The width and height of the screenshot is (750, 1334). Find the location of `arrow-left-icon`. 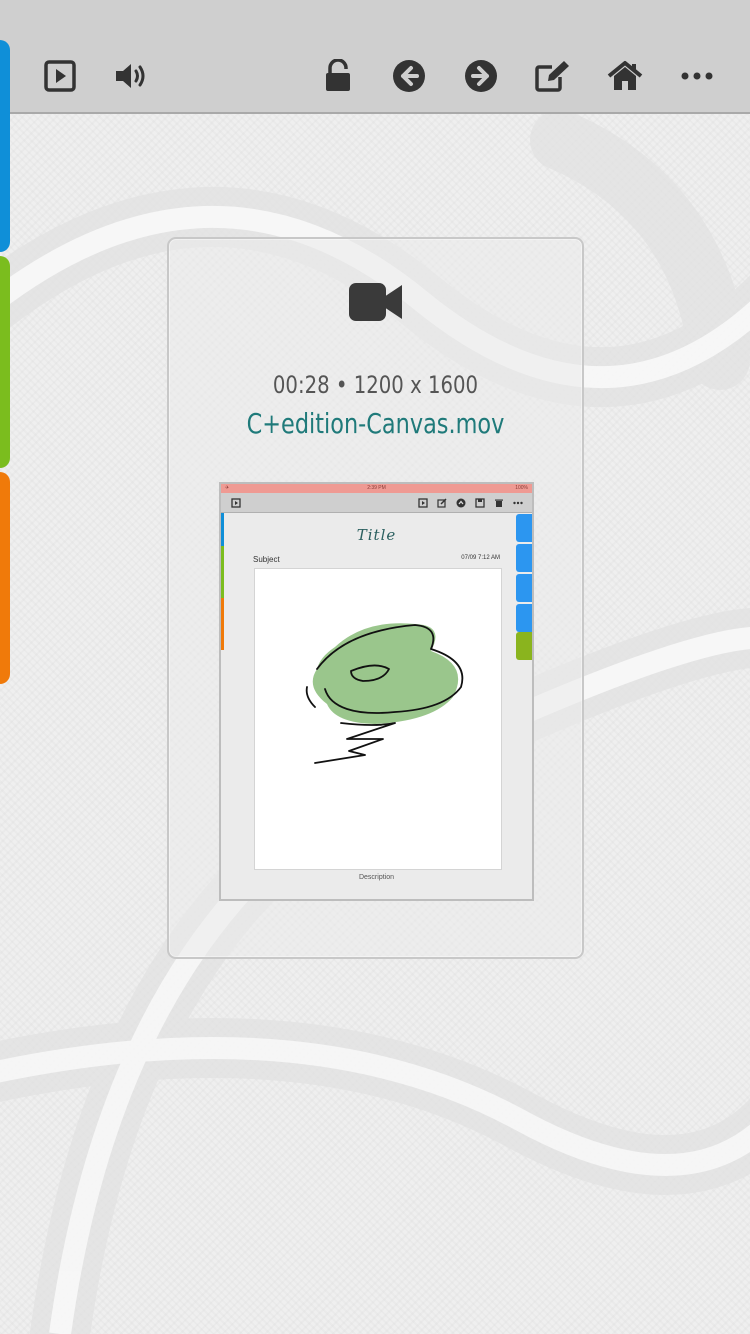

arrow-left-icon is located at coordinates (409, 76).